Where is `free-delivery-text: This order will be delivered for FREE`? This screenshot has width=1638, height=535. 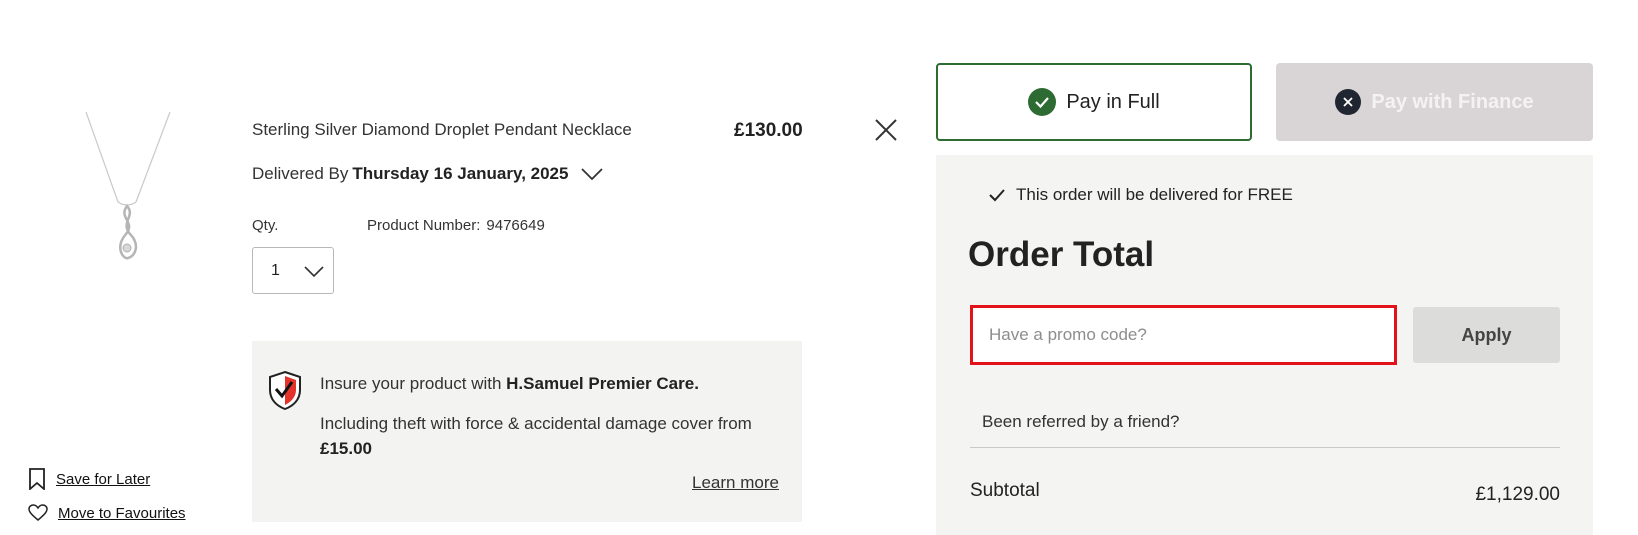
free-delivery-text: This order will be delivered for FREE is located at coordinates (1154, 194).